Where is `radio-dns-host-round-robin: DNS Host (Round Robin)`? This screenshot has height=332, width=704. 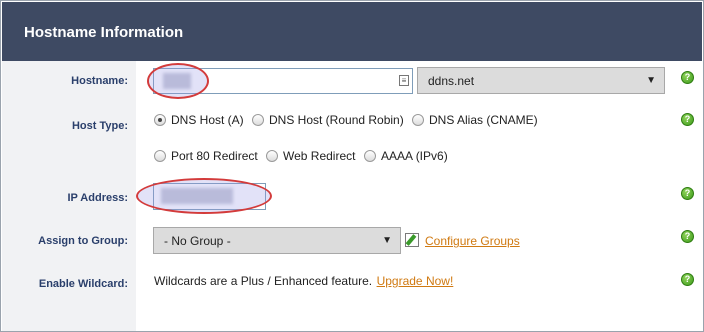 radio-dns-host-round-robin: DNS Host (Round Robin) is located at coordinates (328, 120).